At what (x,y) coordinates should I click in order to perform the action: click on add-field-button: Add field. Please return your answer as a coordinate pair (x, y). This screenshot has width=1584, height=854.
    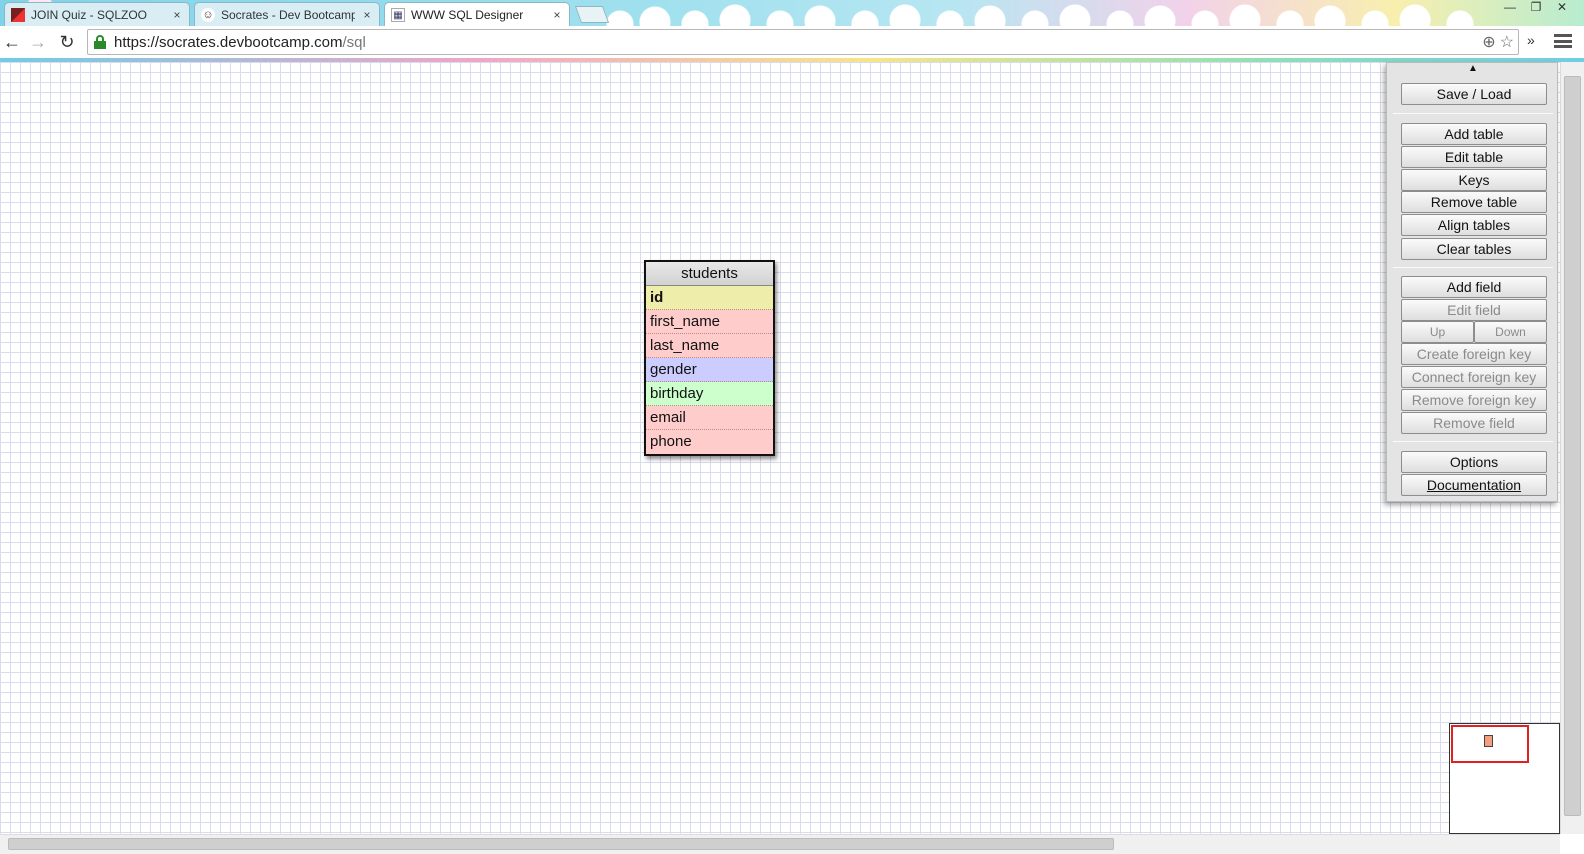
    Looking at the image, I should click on (1474, 287).